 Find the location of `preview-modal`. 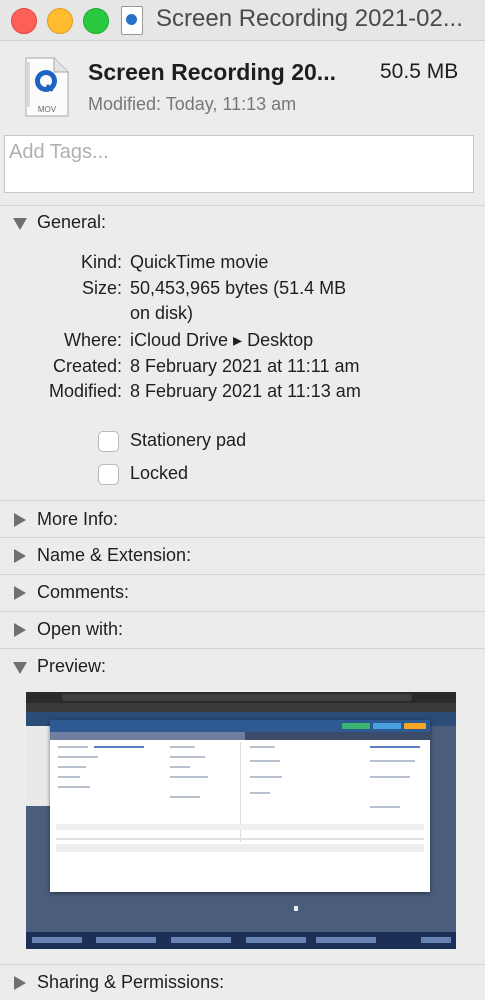

preview-modal is located at coordinates (240, 806).